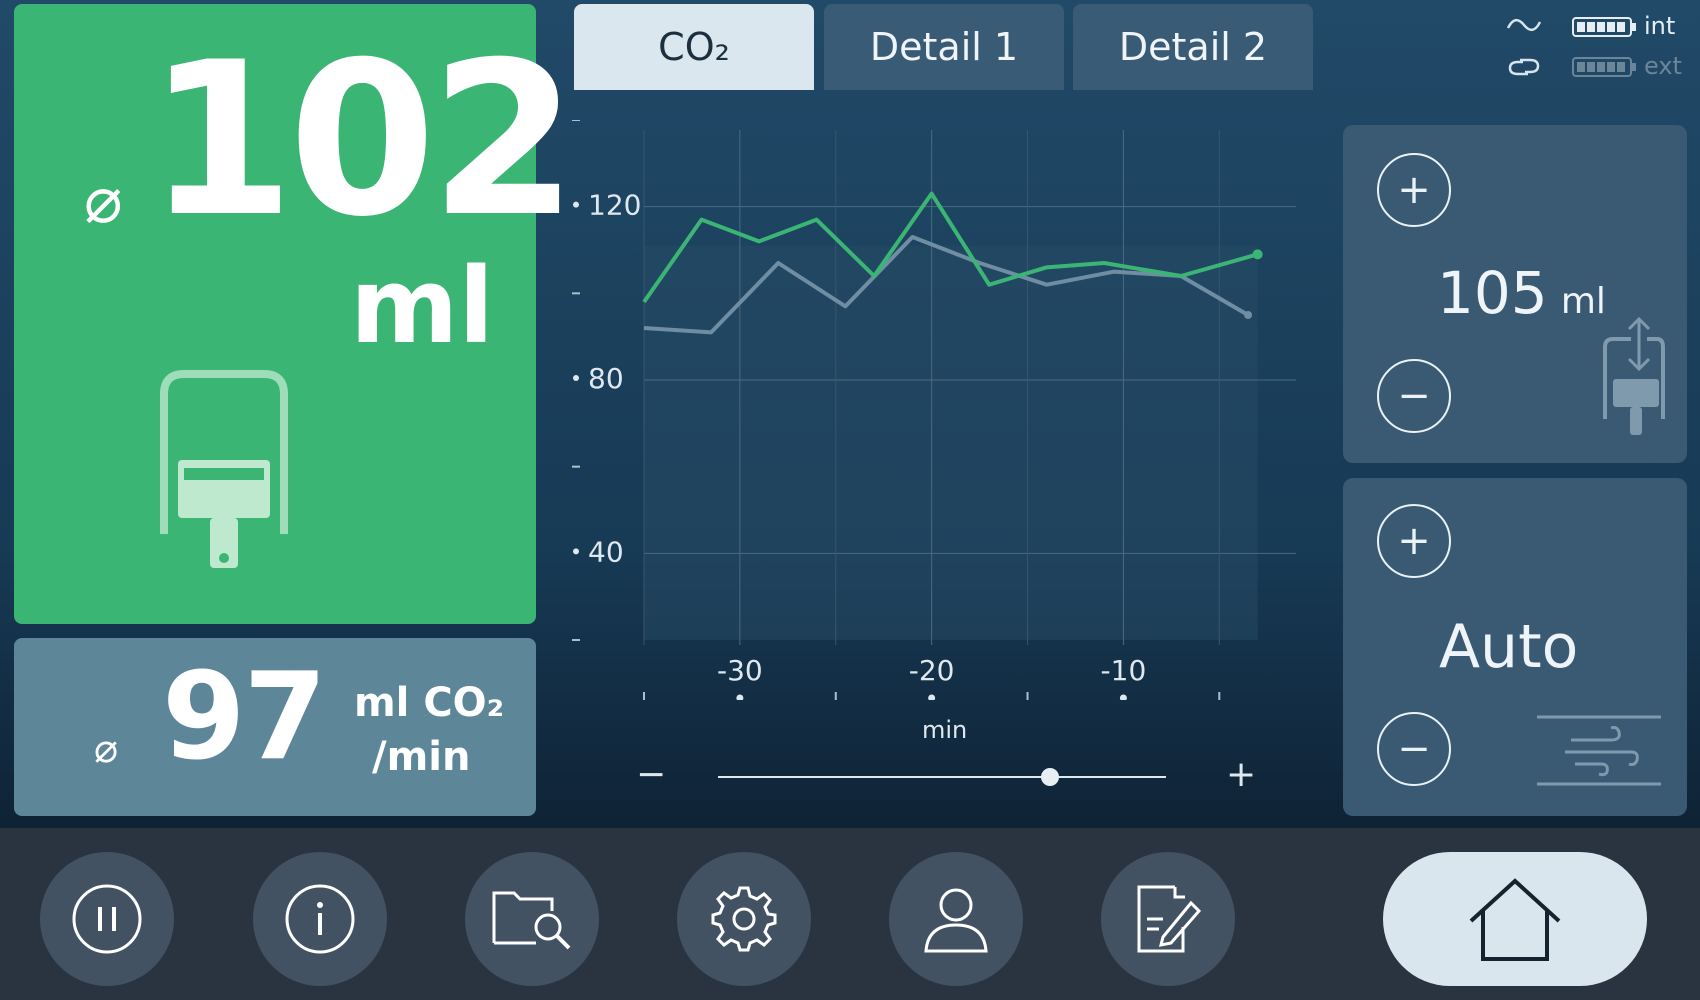 The image size is (1700, 1000). I want to click on volume-unit: ml, so click(422, 306).